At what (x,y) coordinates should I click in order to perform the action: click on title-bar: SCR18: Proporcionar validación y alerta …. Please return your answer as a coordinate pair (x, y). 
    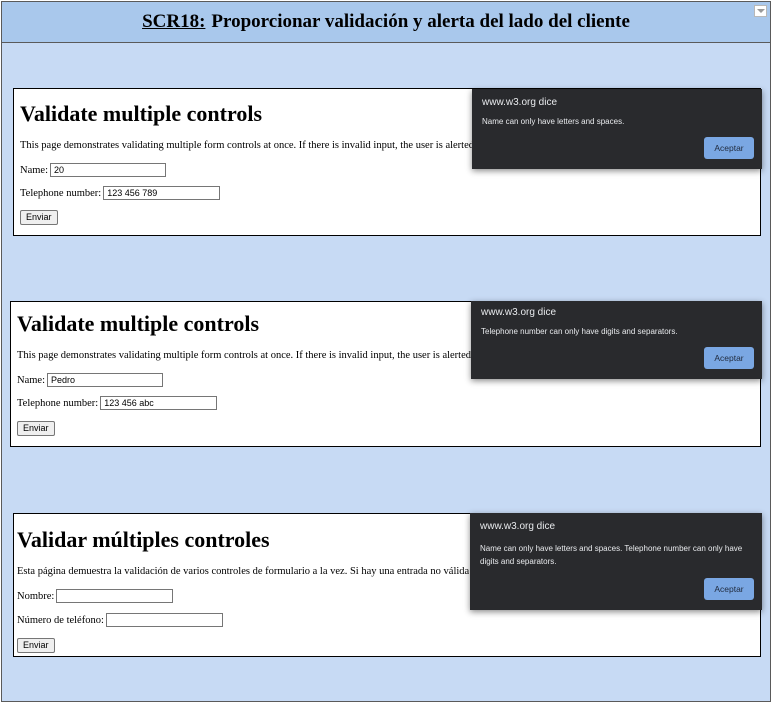
    Looking at the image, I should click on (386, 22).